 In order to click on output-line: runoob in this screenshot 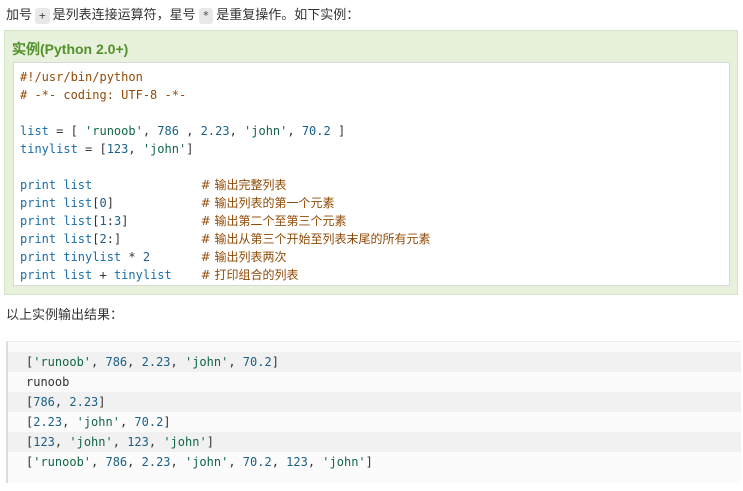, I will do `click(48, 382)`.